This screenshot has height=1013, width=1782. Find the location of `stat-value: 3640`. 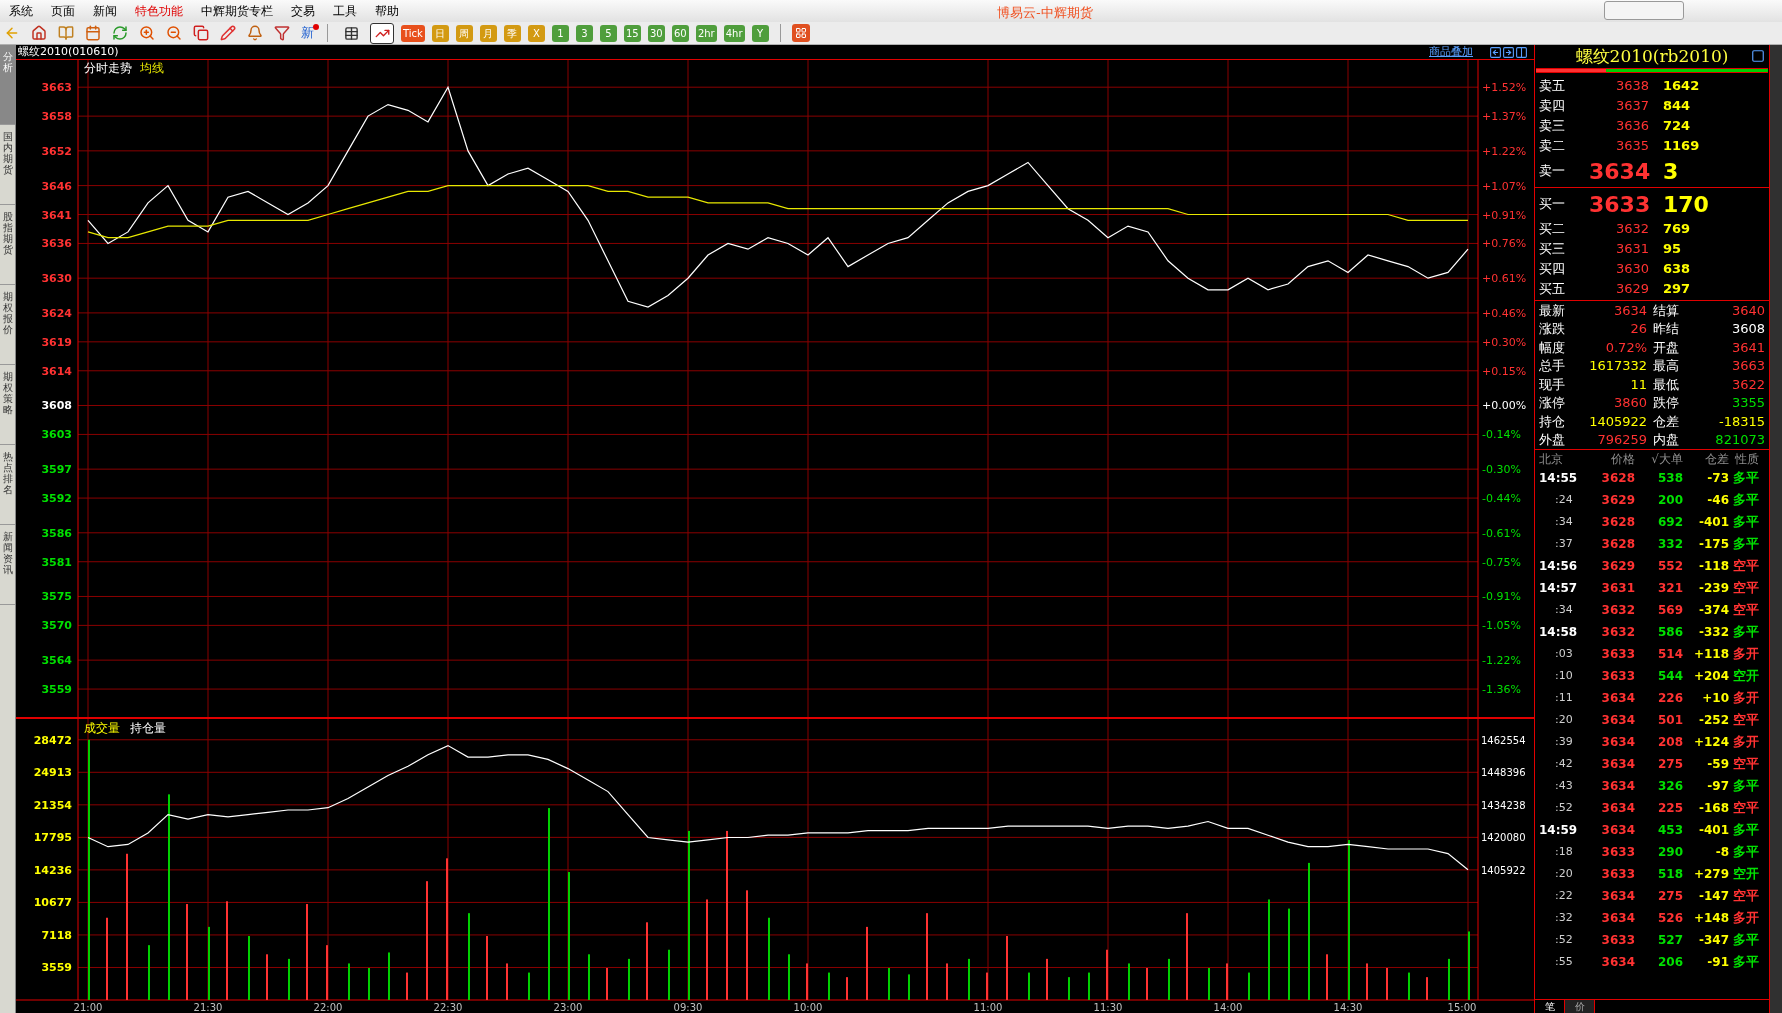

stat-value: 3640 is located at coordinates (1747, 310).